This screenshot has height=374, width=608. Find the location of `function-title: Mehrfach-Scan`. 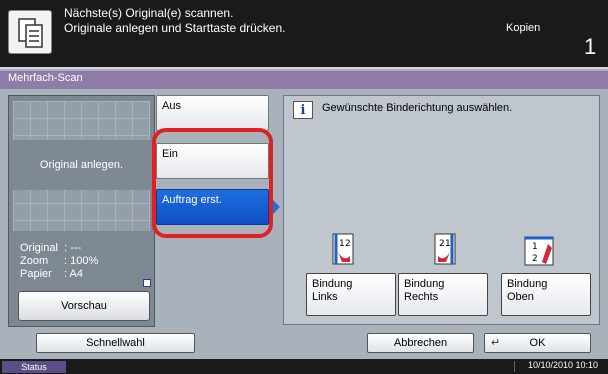

function-title: Mehrfach-Scan is located at coordinates (45, 78).